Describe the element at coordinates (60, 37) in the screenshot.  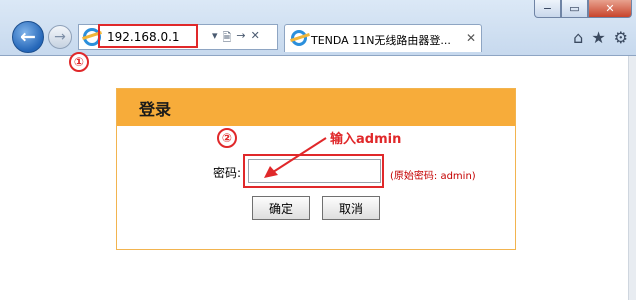
I see `forward-arrow-icon: →` at that location.